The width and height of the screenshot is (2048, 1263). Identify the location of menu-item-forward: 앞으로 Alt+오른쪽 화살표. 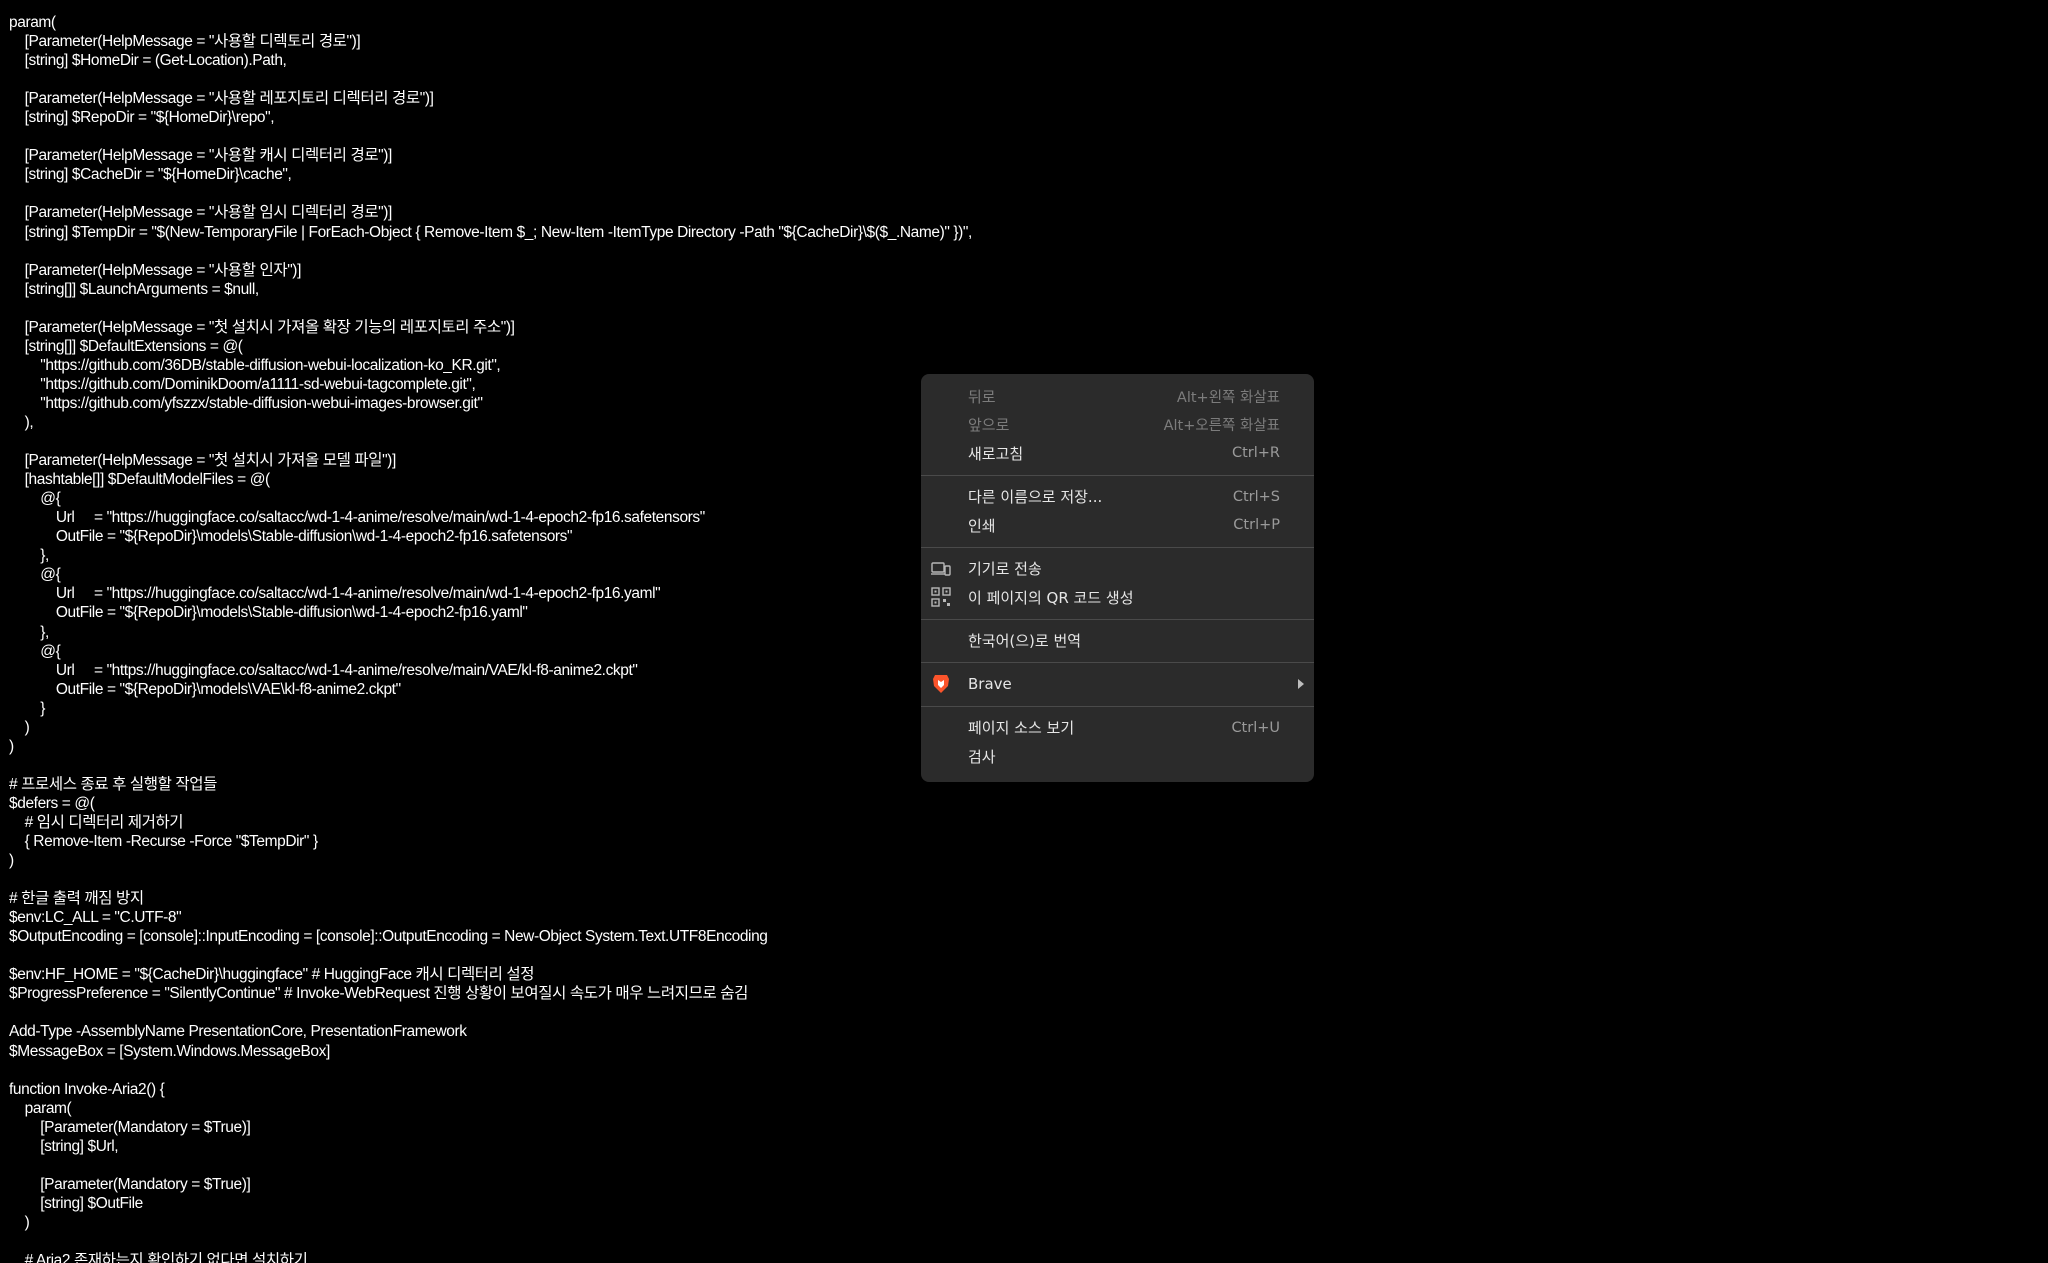
(1117, 425).